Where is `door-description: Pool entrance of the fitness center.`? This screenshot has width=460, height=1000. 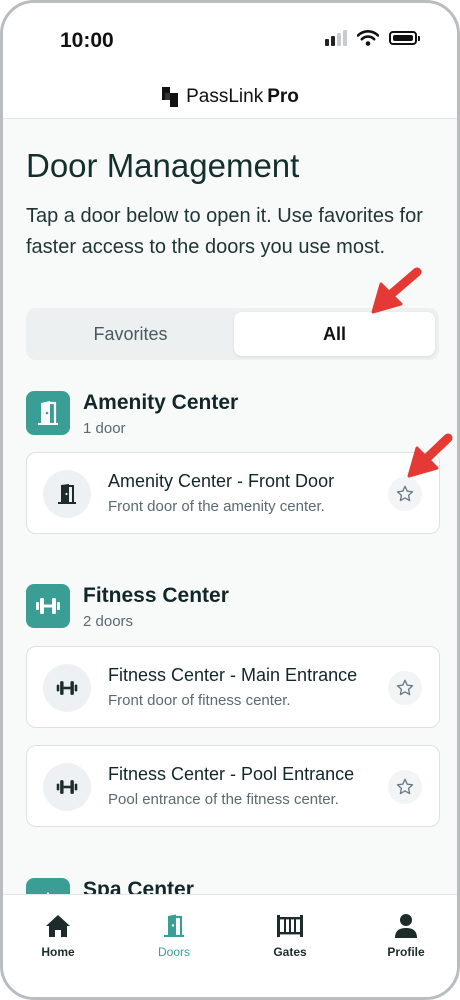
door-description: Pool entrance of the fitness center. is located at coordinates (223, 799).